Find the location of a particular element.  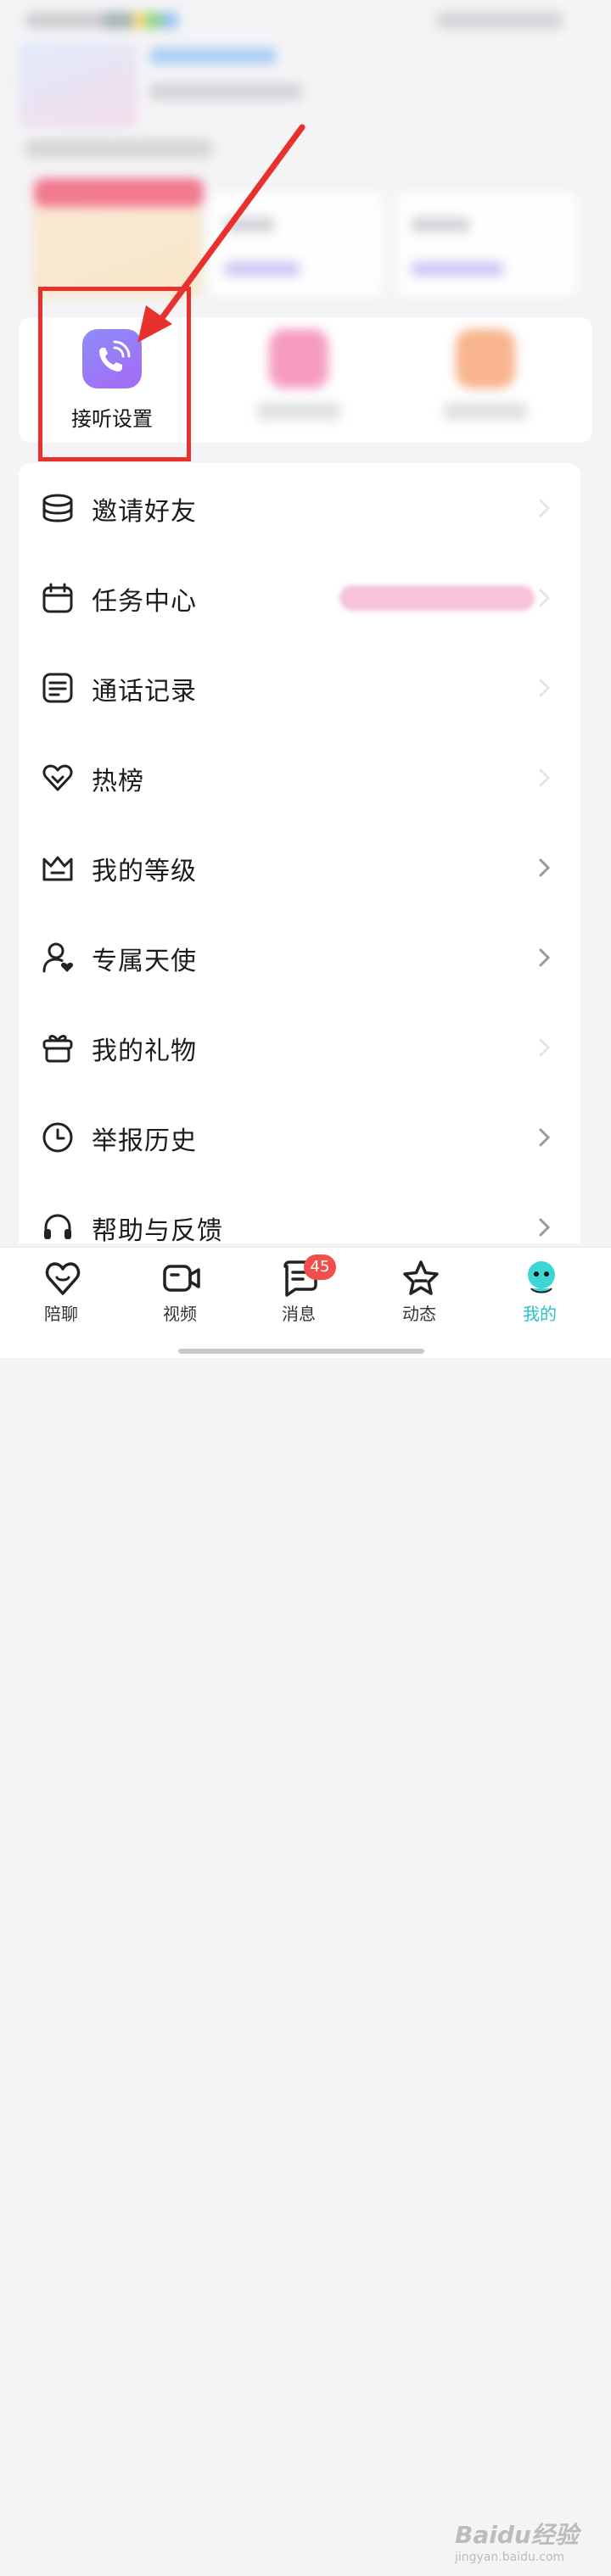

crown-icon is located at coordinates (57, 868).